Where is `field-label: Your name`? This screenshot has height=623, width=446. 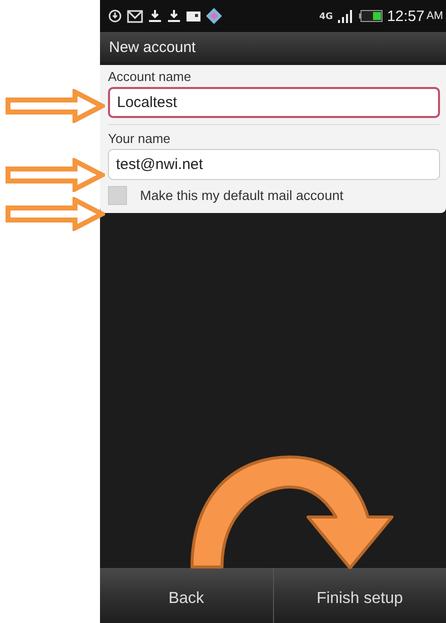
field-label: Your name is located at coordinates (140, 138).